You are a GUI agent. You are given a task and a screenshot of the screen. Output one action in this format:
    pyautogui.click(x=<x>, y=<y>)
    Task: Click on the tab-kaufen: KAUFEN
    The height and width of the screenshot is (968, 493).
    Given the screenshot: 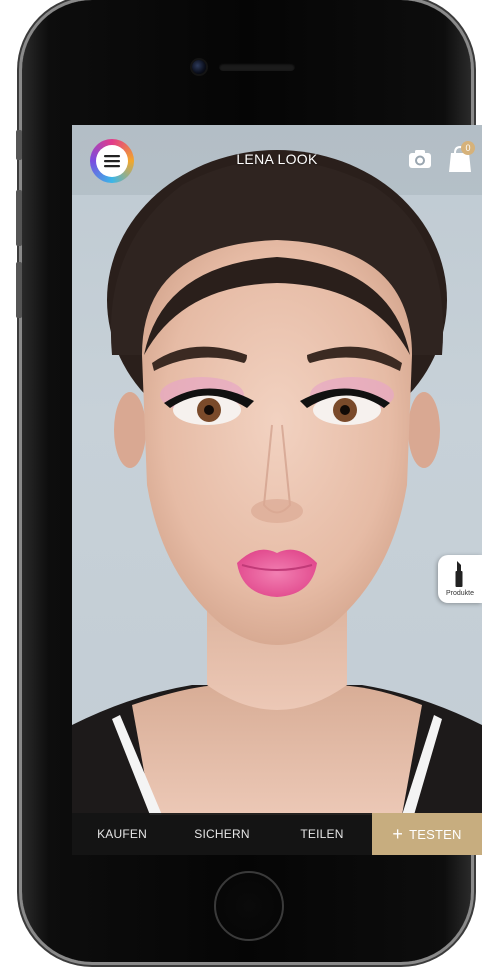 What is the action you would take?
    pyautogui.click(x=122, y=834)
    